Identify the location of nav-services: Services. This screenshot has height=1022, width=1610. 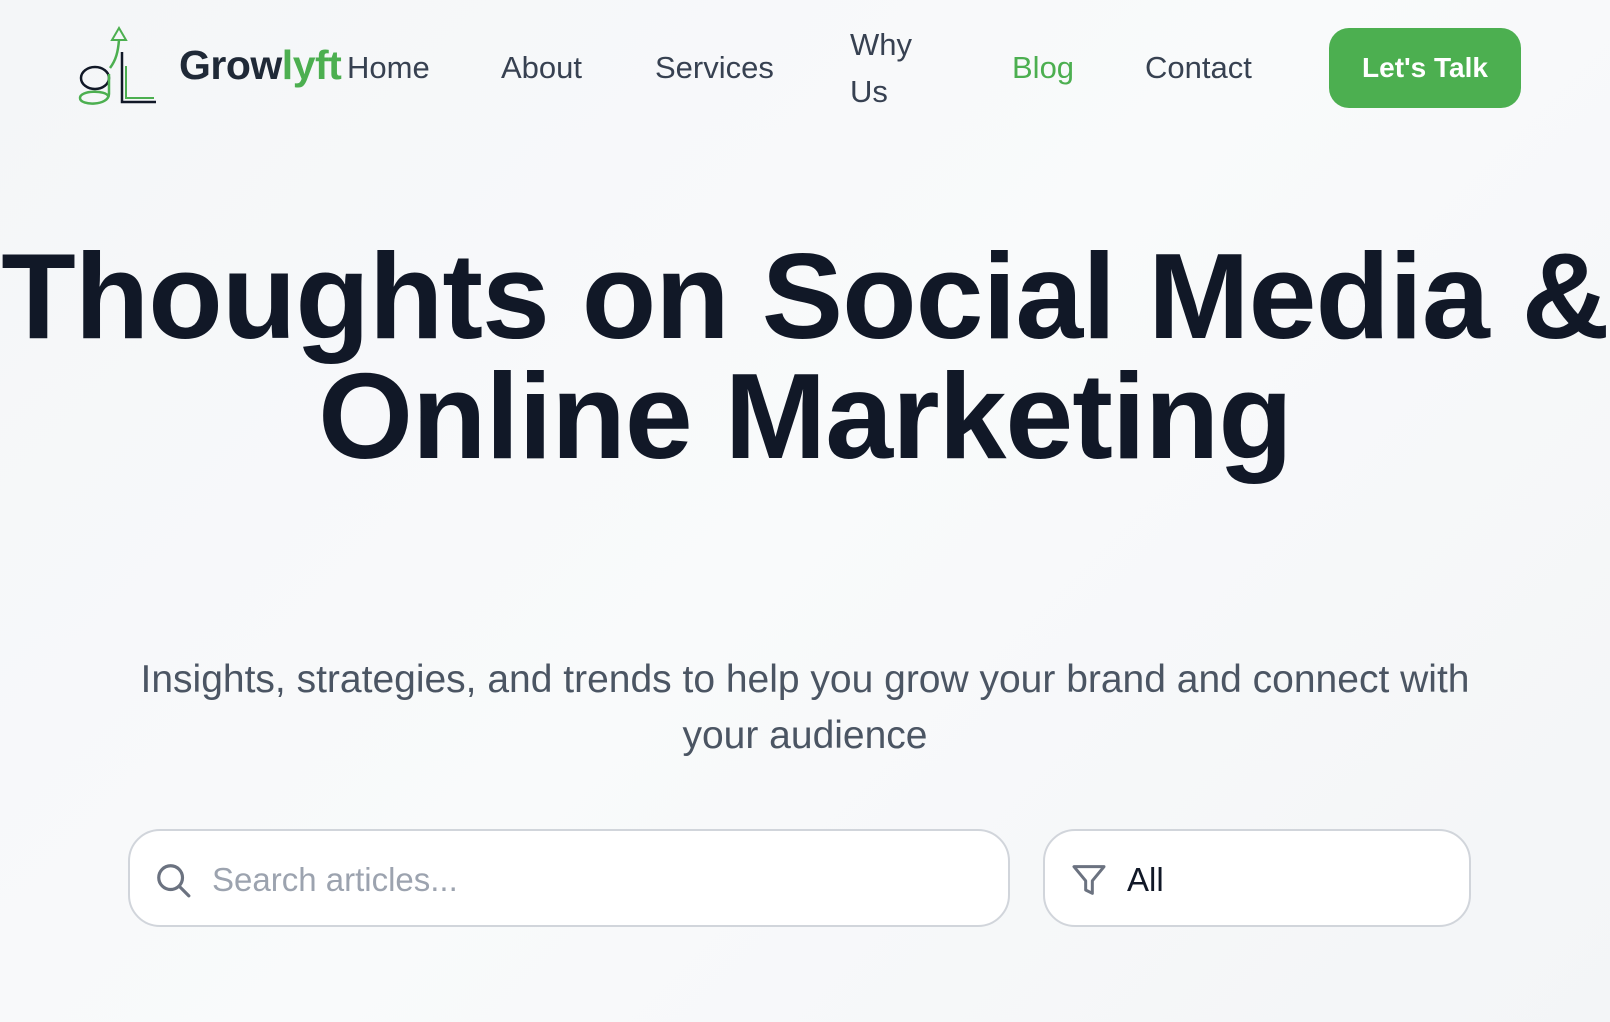
(714, 68).